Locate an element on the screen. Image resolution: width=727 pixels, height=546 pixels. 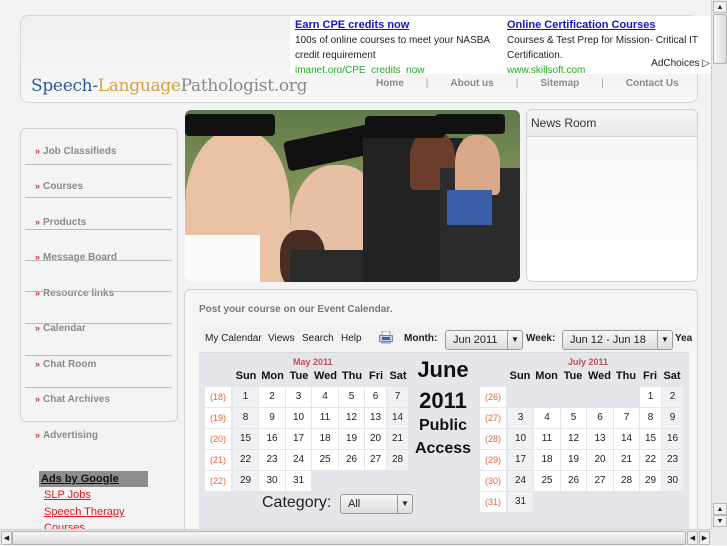
ads-by-google-header: Ads by Google is located at coordinates (93, 479).